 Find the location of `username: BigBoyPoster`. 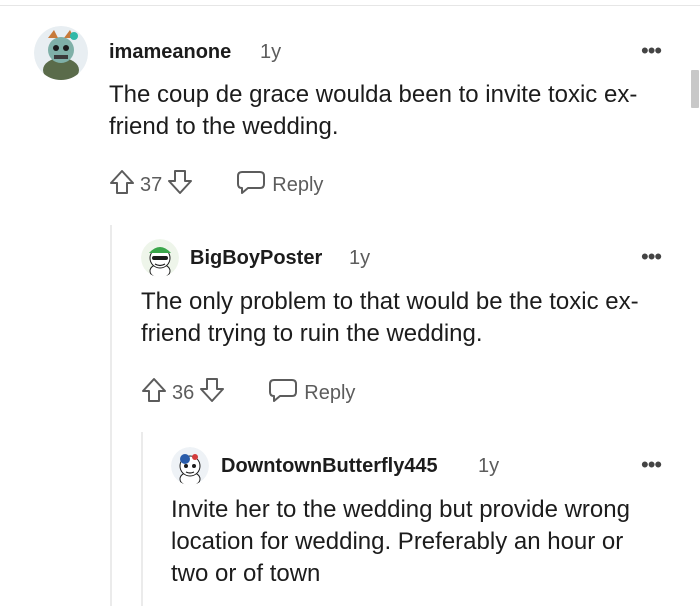

username: BigBoyPoster is located at coordinates (256, 258).